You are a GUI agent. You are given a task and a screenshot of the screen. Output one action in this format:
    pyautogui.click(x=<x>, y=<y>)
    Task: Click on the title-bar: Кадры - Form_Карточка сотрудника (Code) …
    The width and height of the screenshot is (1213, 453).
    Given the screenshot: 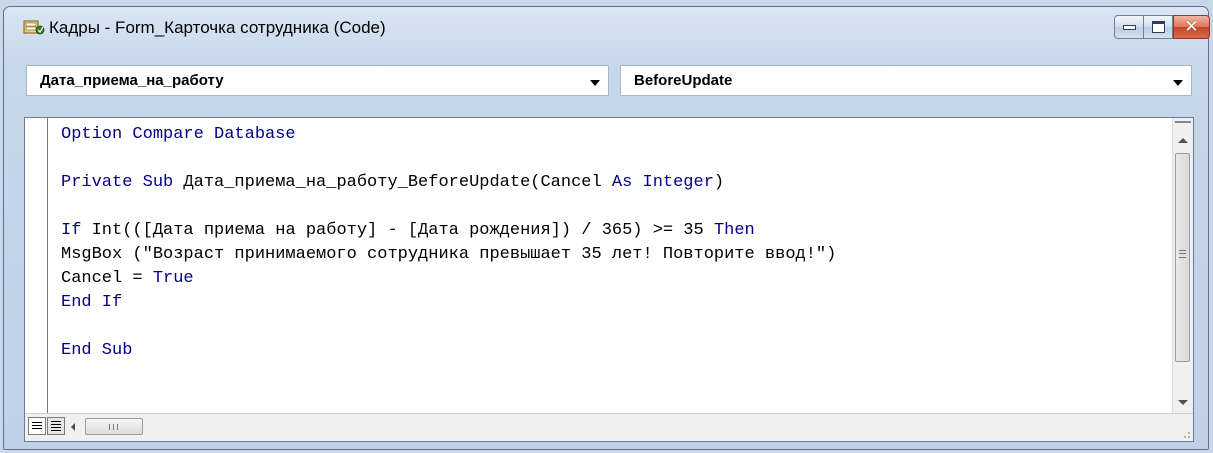 What is the action you would take?
    pyautogui.click(x=607, y=30)
    